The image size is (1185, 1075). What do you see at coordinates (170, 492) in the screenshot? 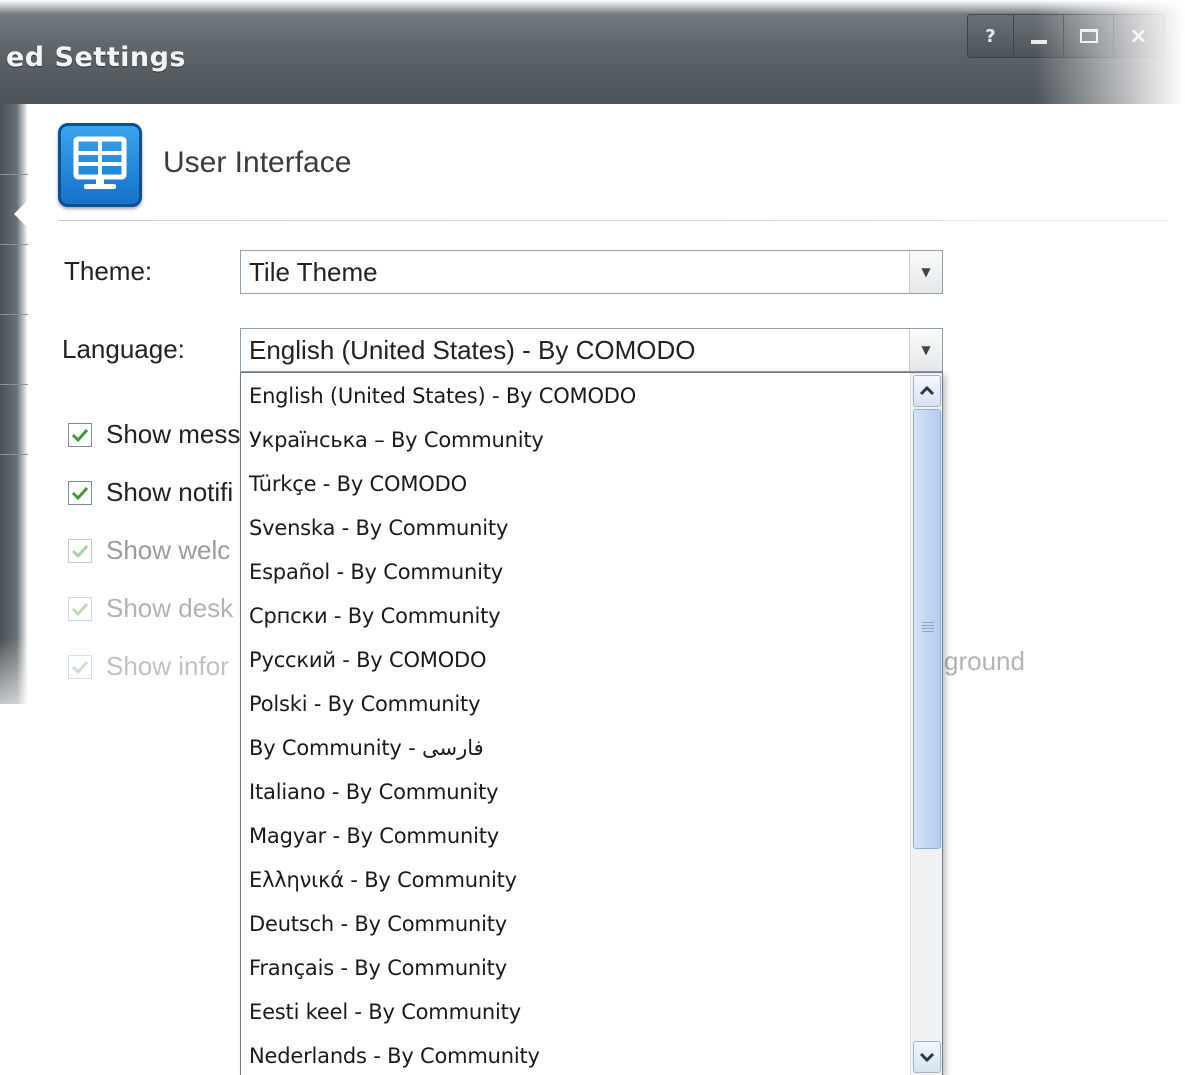
I see `checkbox-label: Show notifi` at bounding box center [170, 492].